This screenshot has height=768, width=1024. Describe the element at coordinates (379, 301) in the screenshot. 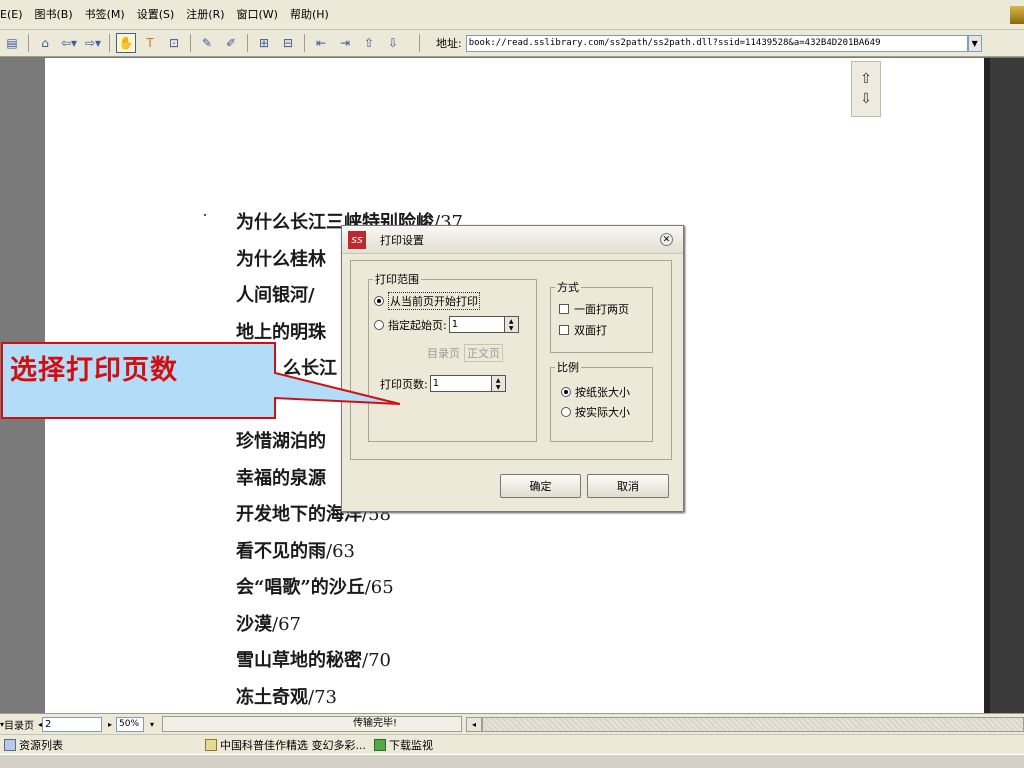

I see `radio-from-current` at that location.